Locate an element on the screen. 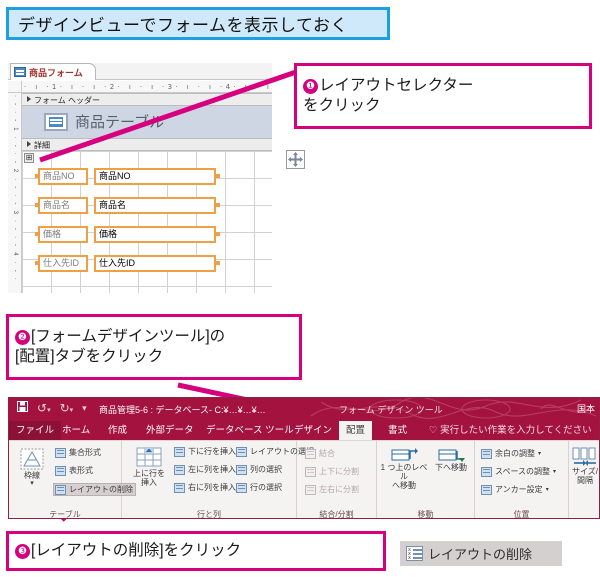  qat-more-icon: ▾ is located at coordinates (84, 408).